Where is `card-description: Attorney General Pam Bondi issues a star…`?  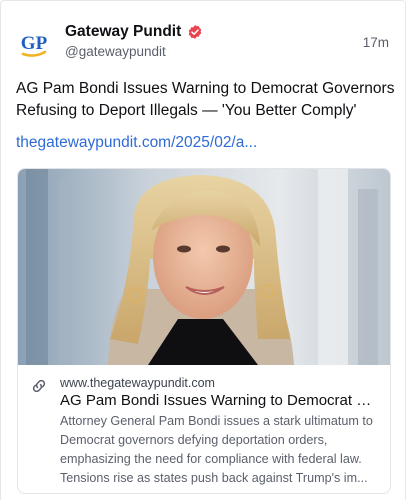 card-description: Attorney General Pam Bondi issues a star… is located at coordinates (216, 449).